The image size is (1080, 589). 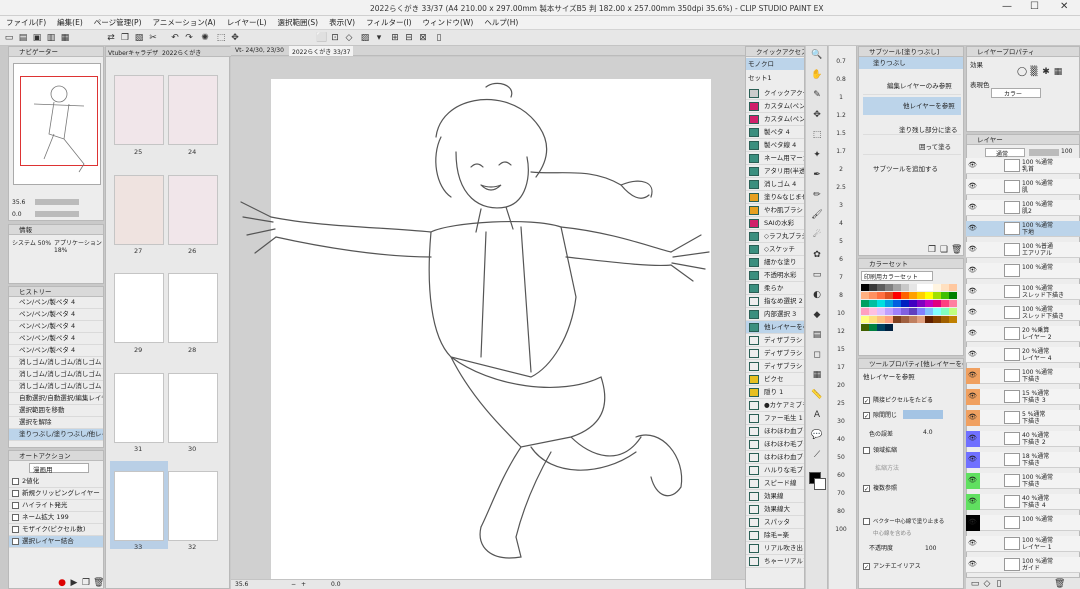 I want to click on fill-icon: ▨, so click(x=365, y=38).